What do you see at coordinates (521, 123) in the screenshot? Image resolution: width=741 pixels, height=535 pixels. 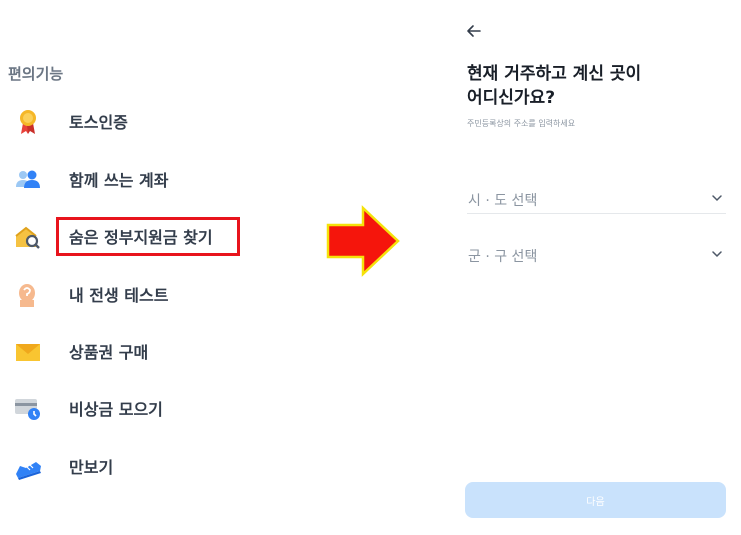 I see `page-subtext: 주민등록상의 주소를 입력하세요` at bounding box center [521, 123].